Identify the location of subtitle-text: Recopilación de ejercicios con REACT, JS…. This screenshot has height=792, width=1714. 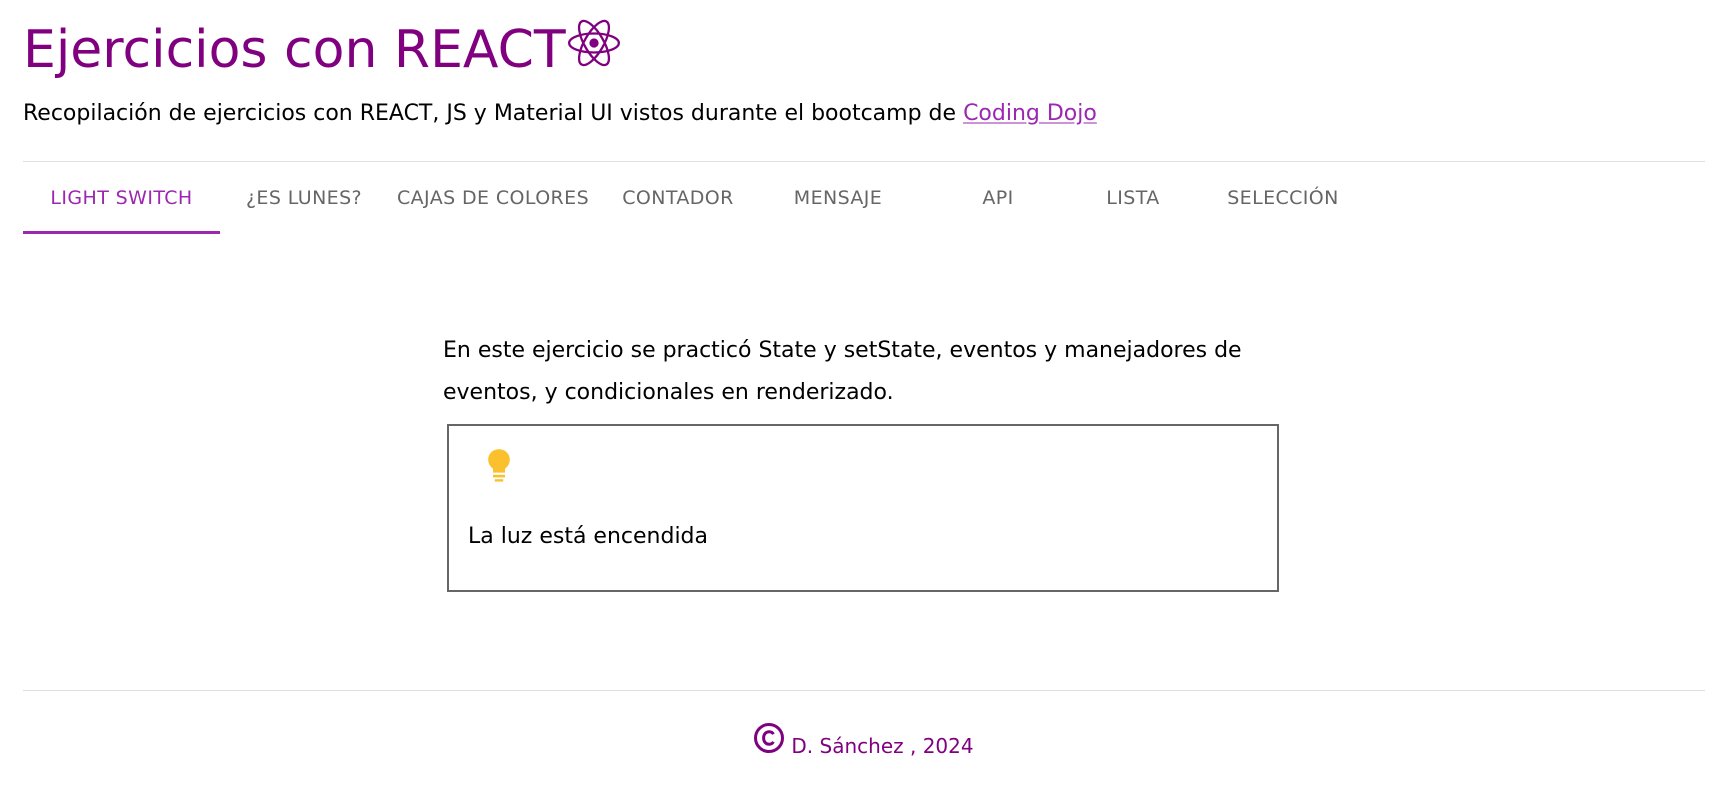
(493, 113).